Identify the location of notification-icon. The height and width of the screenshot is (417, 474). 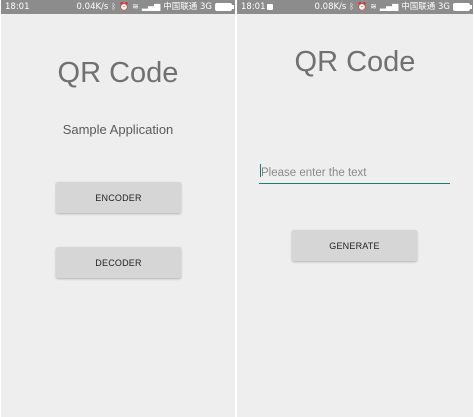
(270, 7).